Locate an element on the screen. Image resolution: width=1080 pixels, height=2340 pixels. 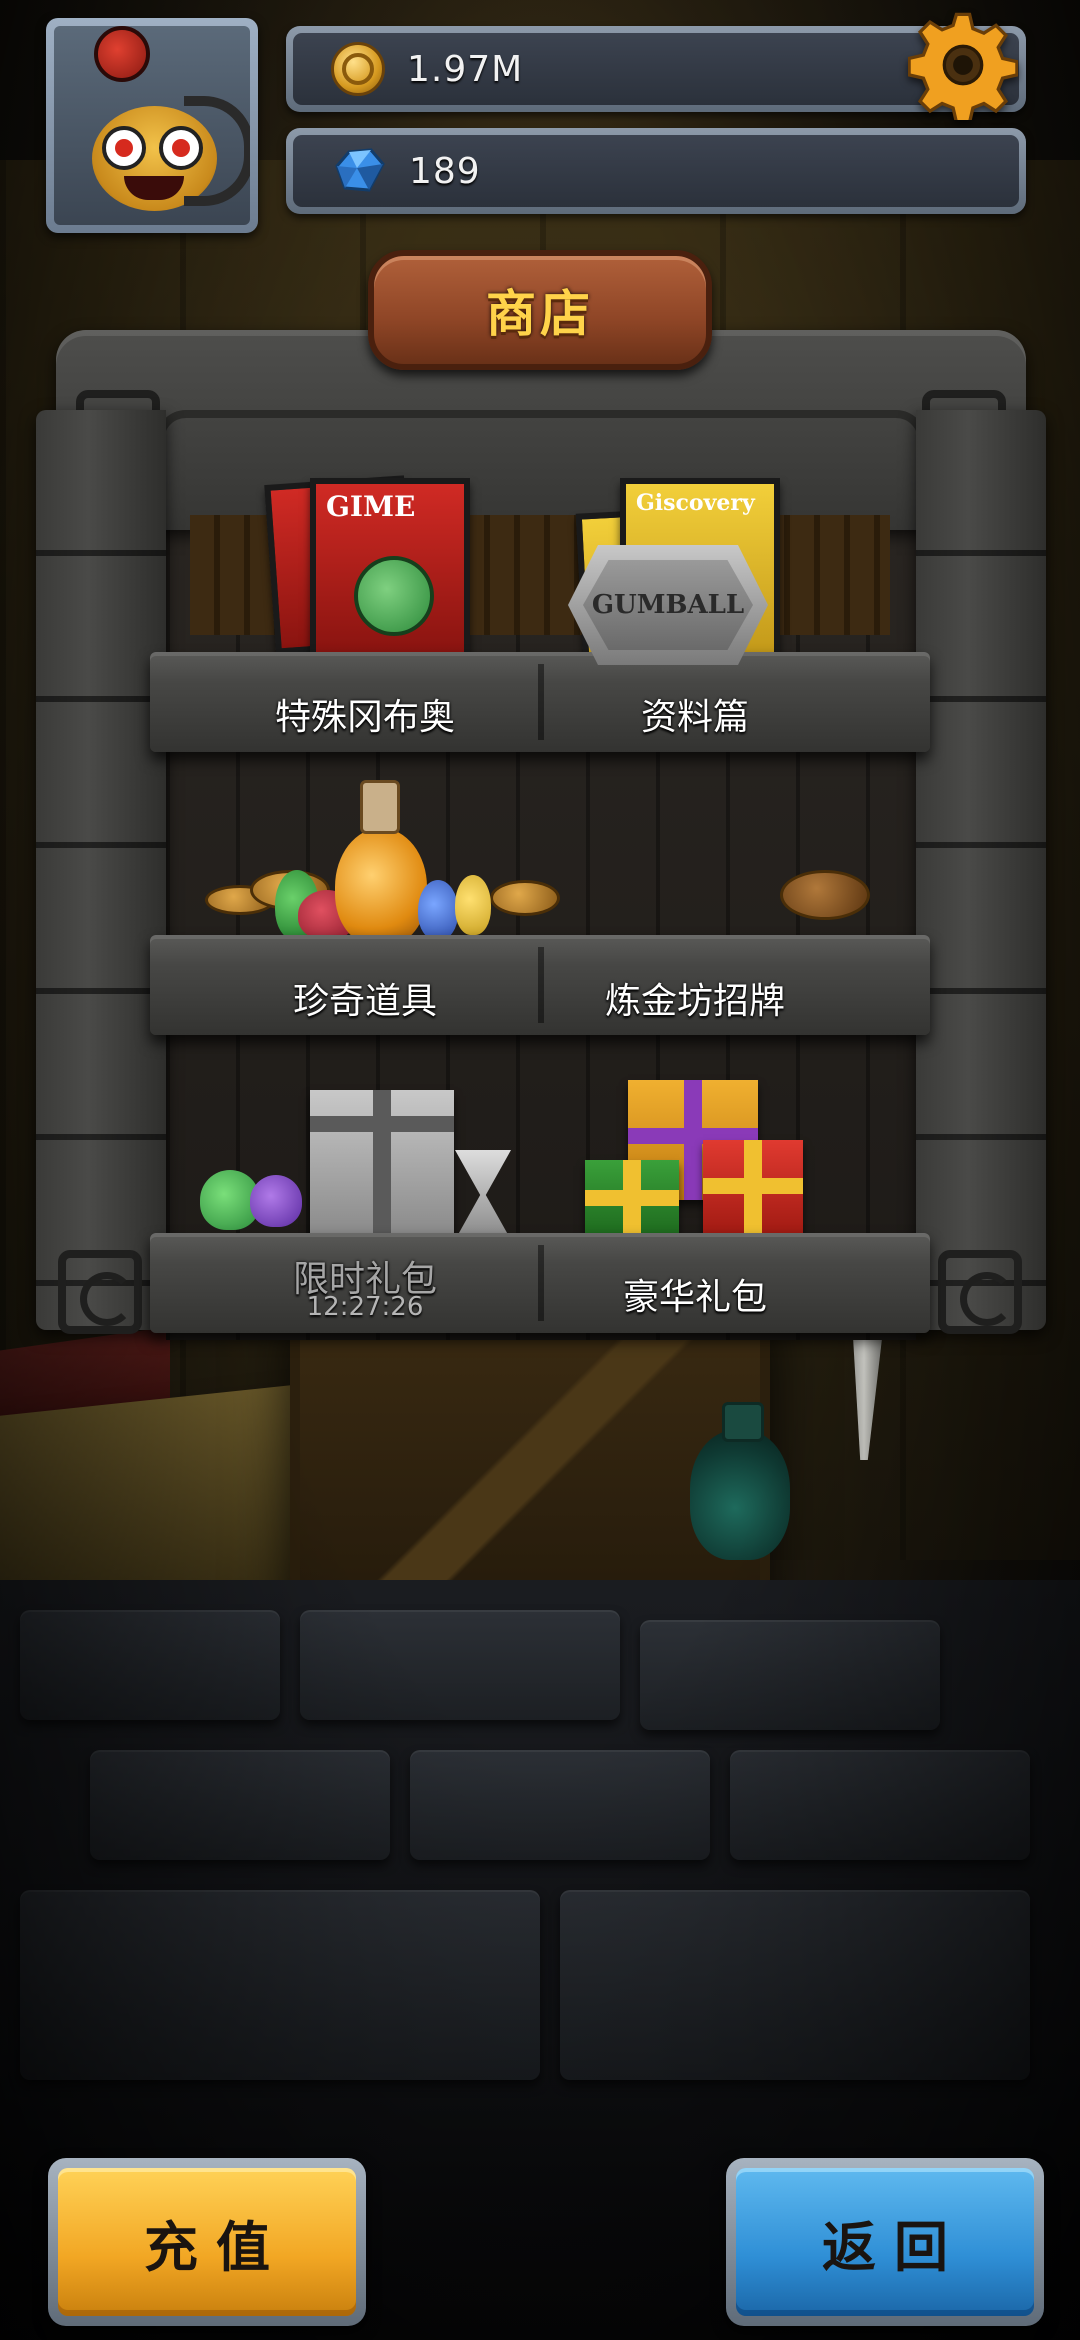
shop-title-sign: 商店 is located at coordinates (540, 310).